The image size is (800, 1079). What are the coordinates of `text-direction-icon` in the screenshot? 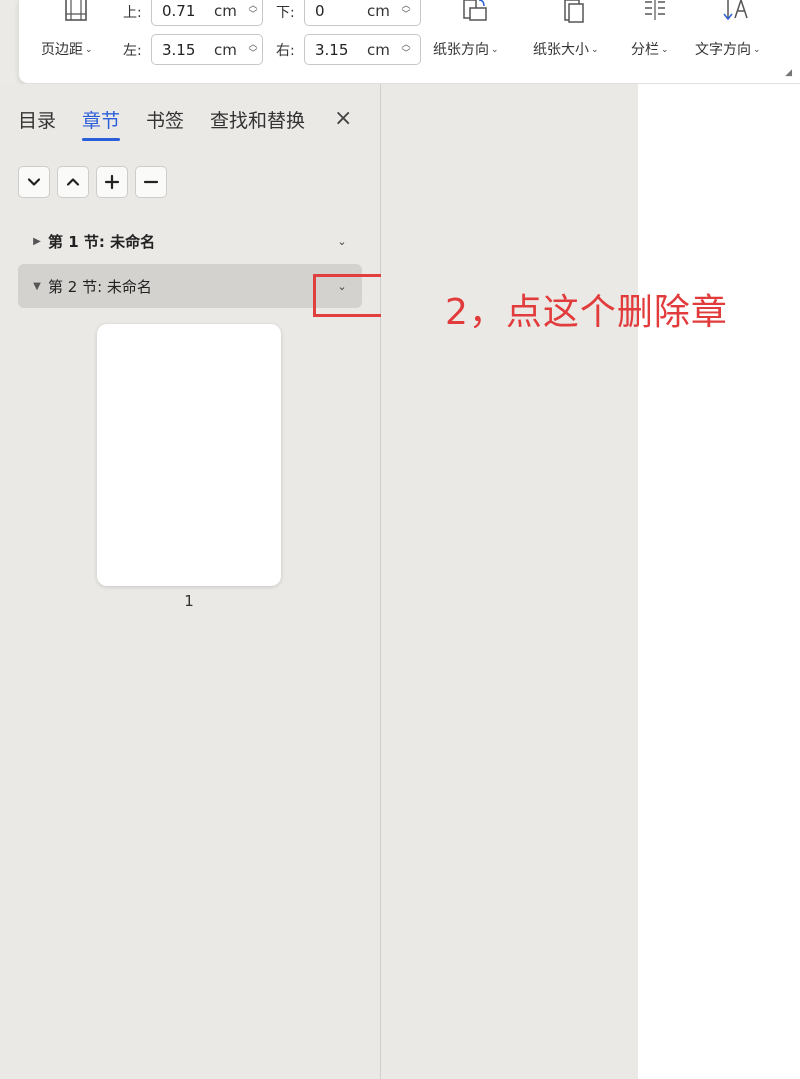 It's located at (736, 13).